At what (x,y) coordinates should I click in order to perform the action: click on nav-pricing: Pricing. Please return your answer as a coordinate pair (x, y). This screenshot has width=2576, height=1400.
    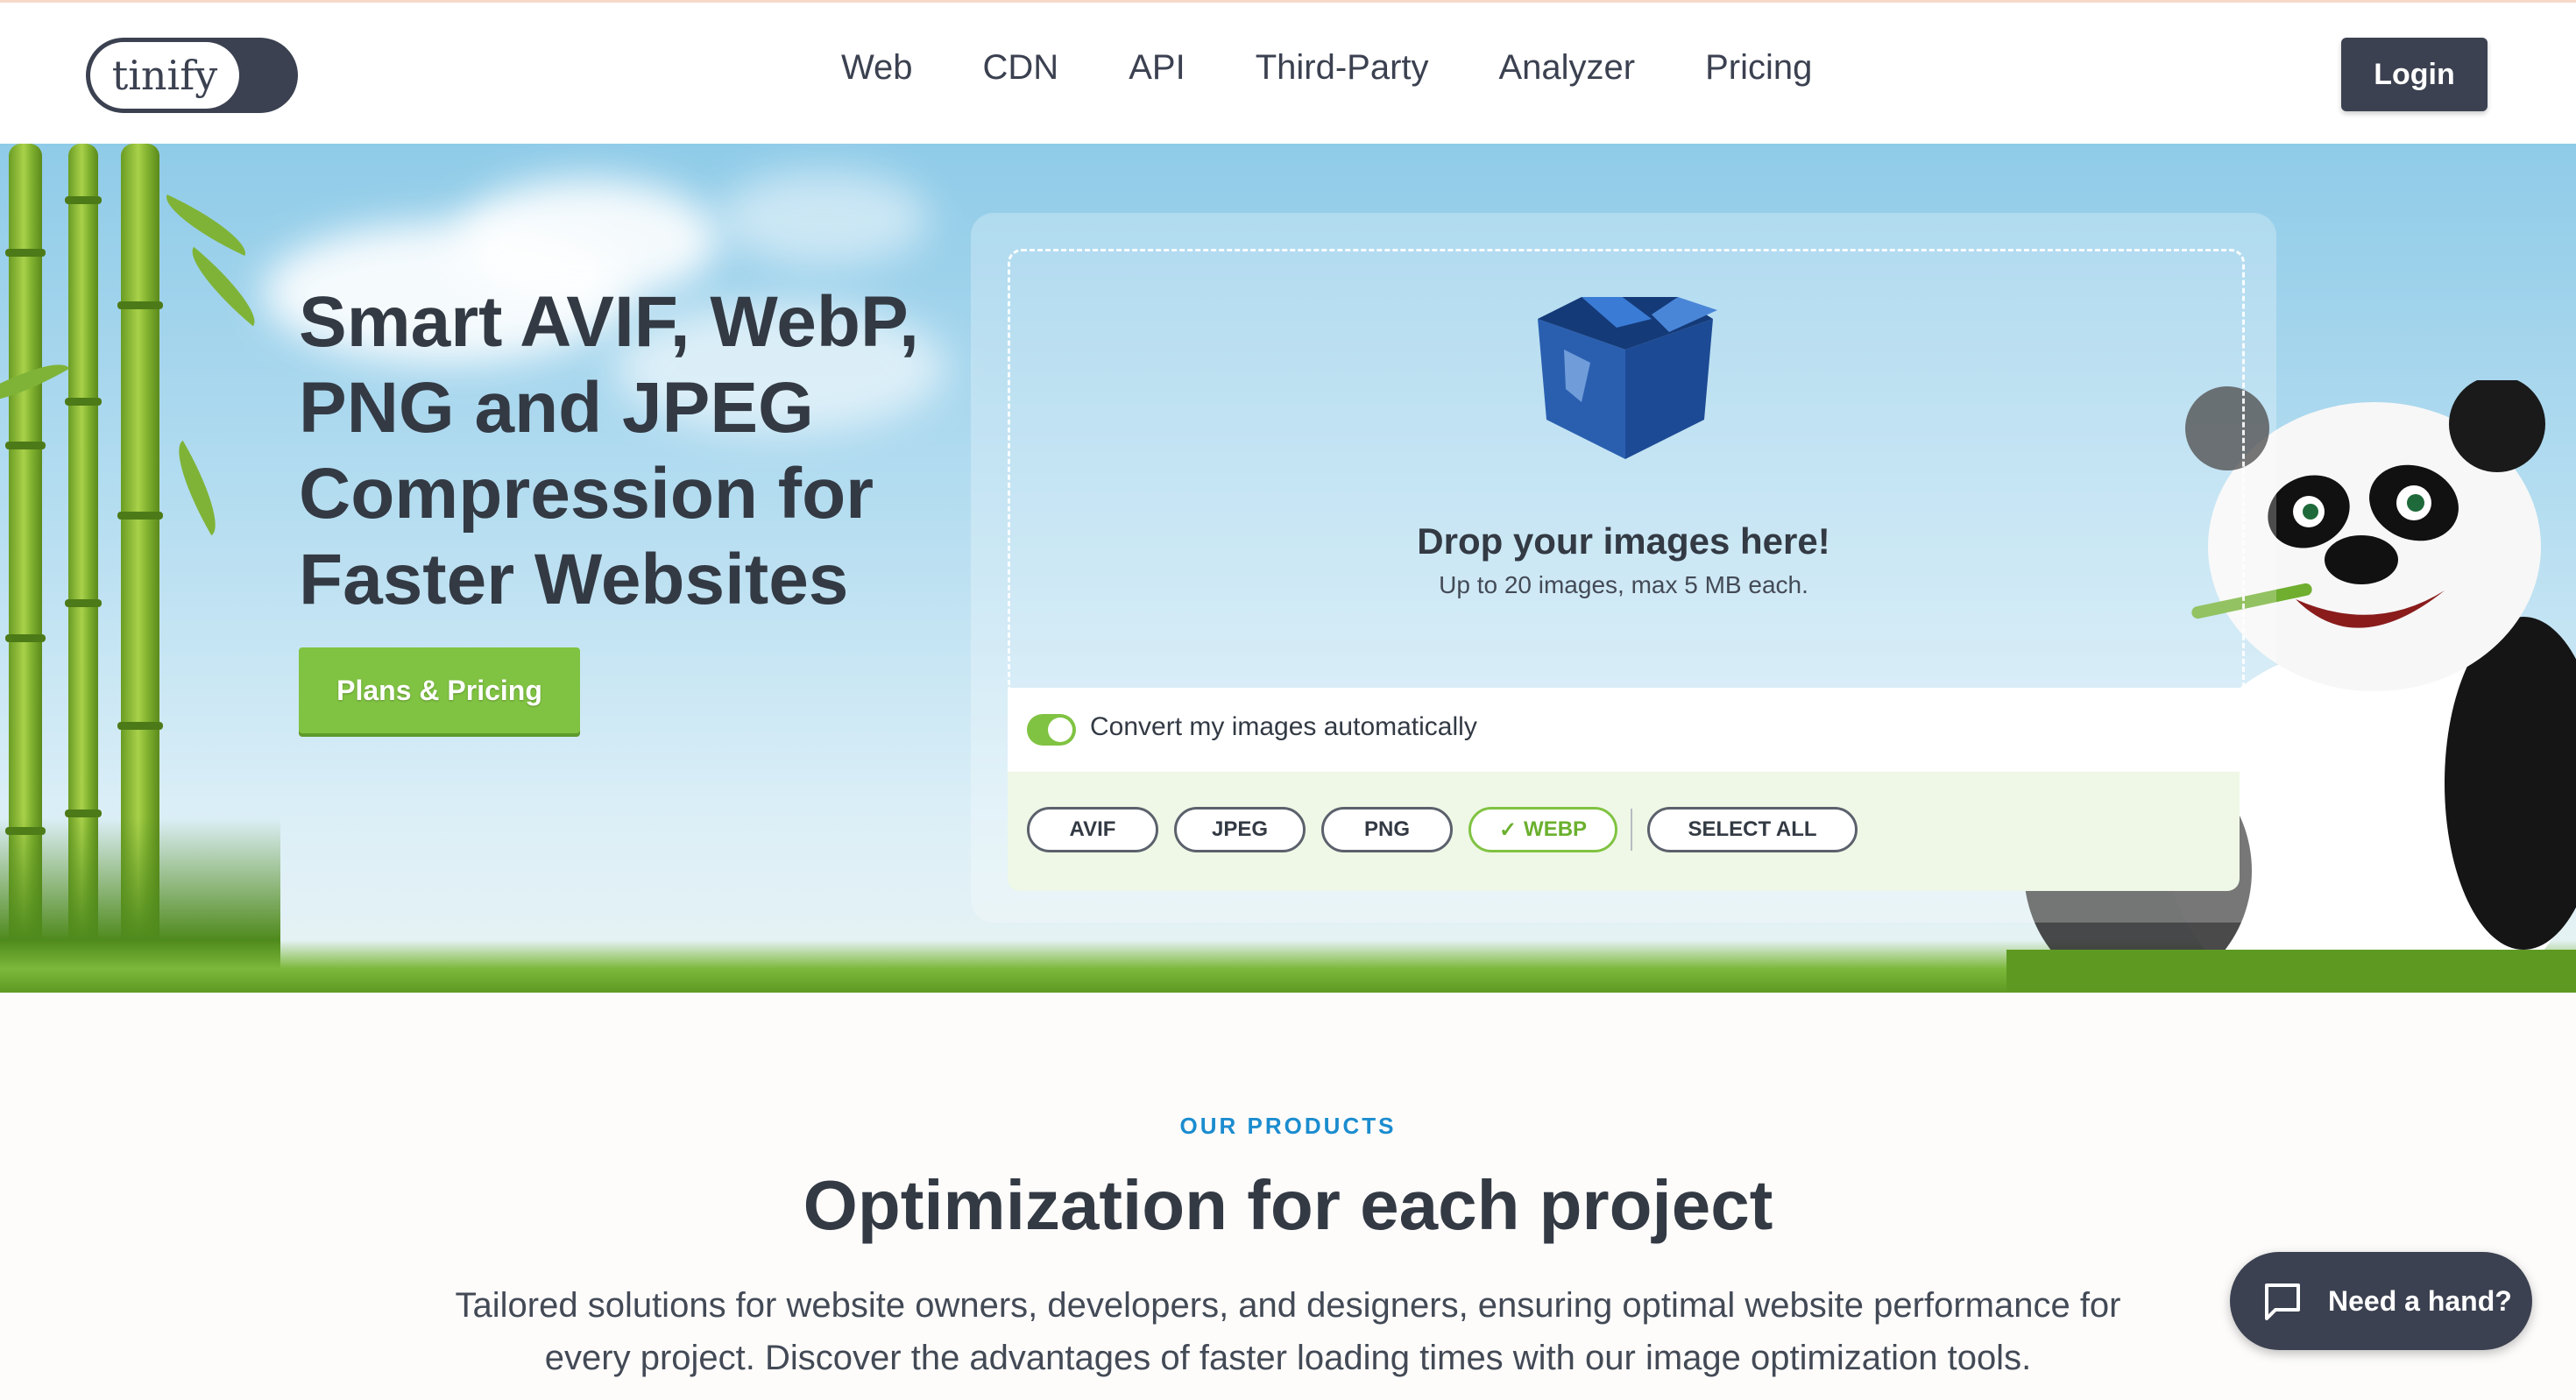
    Looking at the image, I should click on (1758, 68).